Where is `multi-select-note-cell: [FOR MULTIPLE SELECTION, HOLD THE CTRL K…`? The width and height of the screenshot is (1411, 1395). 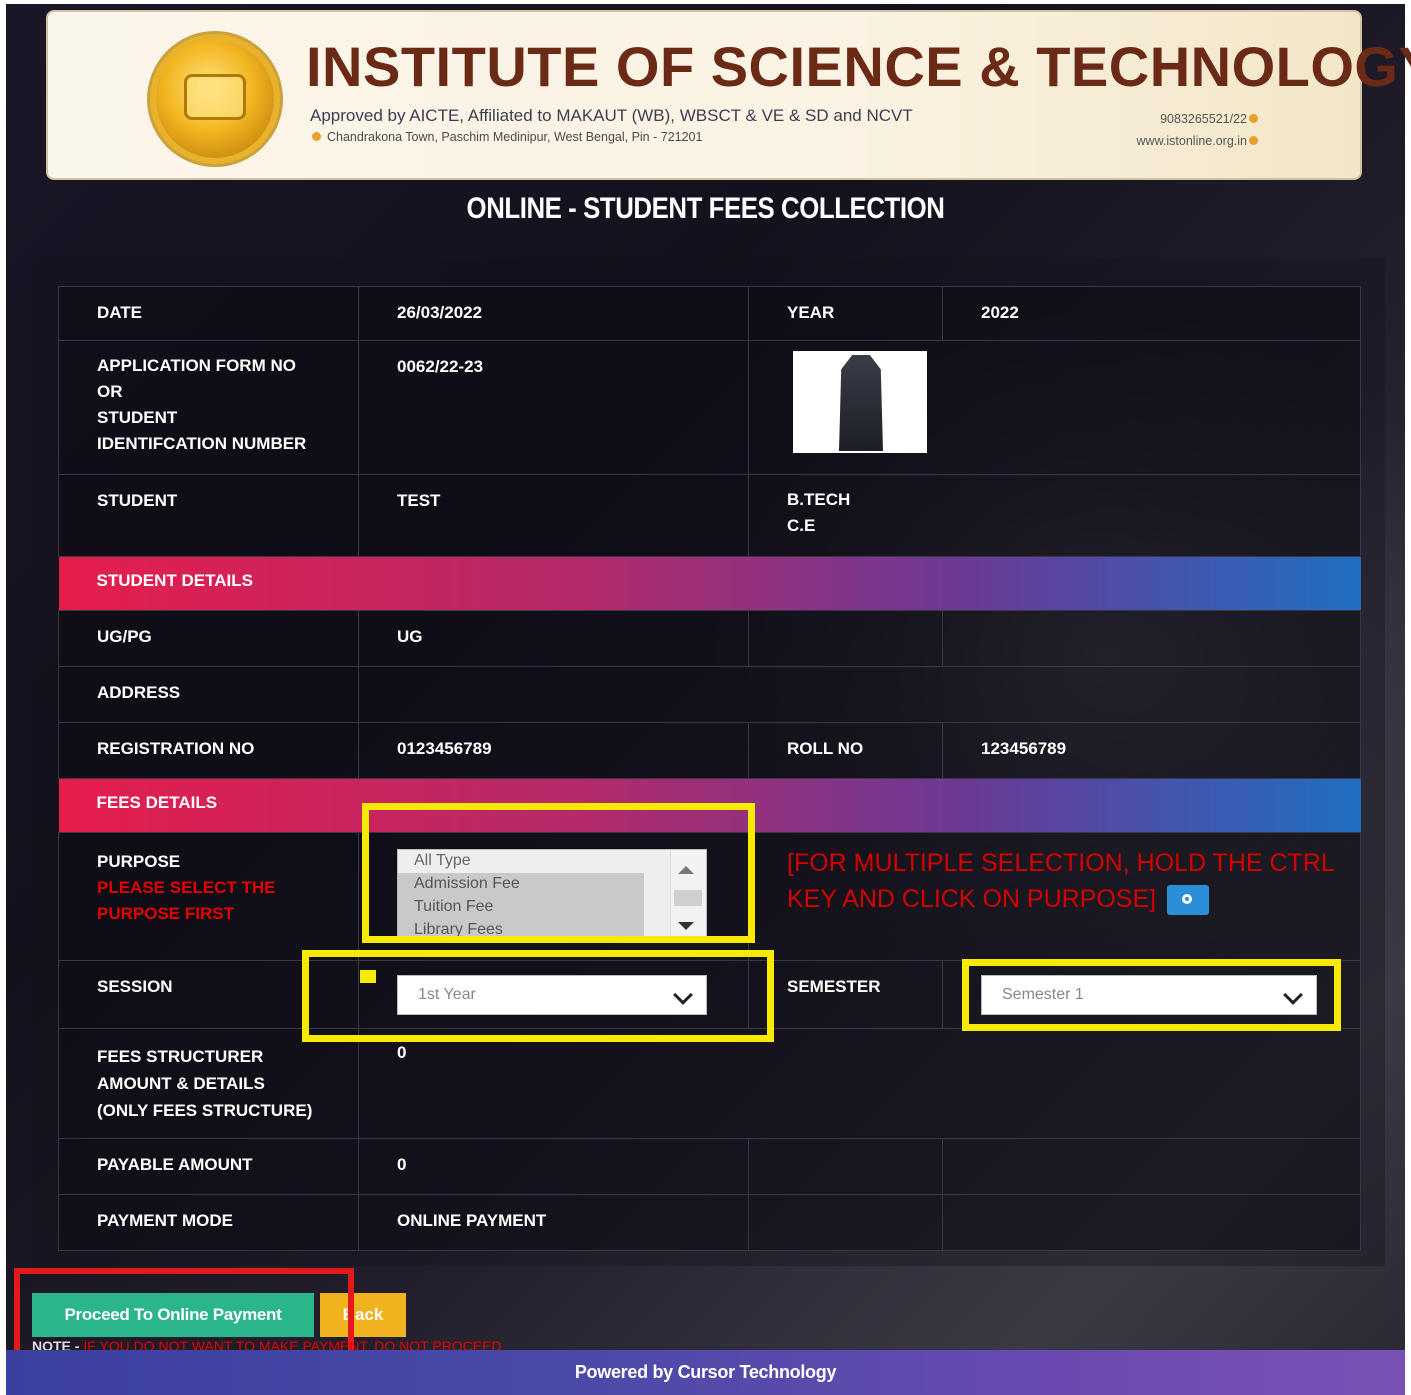
multi-select-note-cell: [FOR MULTIPLE SELECTION, HOLD THE CTRL K… is located at coordinates (1054, 896).